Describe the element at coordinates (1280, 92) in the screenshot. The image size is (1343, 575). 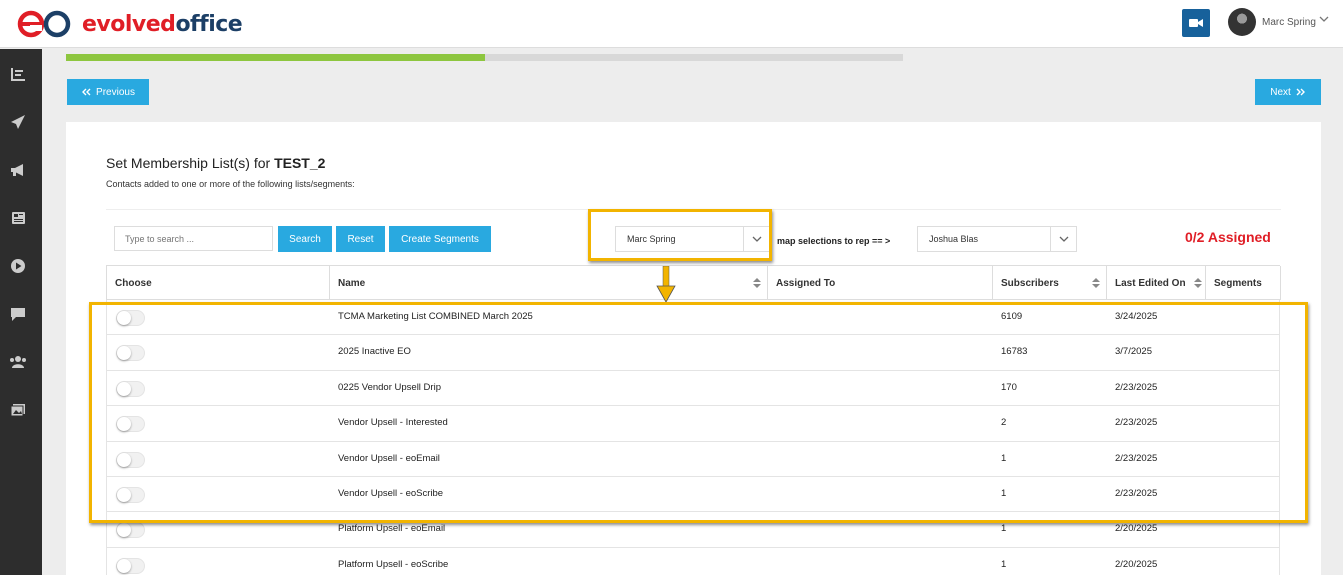
I see `next-label: Next` at that location.